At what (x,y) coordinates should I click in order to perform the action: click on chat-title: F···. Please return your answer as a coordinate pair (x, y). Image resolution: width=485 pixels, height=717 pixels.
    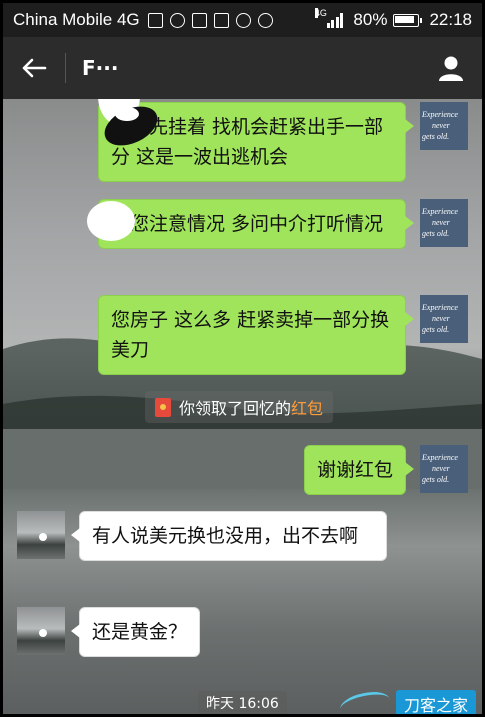
    Looking at the image, I should click on (100, 68).